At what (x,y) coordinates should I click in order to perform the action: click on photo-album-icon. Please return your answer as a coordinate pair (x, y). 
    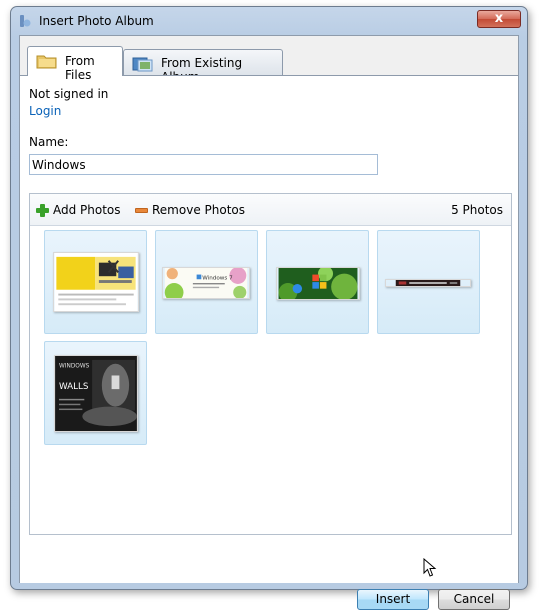
    Looking at the image, I should click on (142, 64).